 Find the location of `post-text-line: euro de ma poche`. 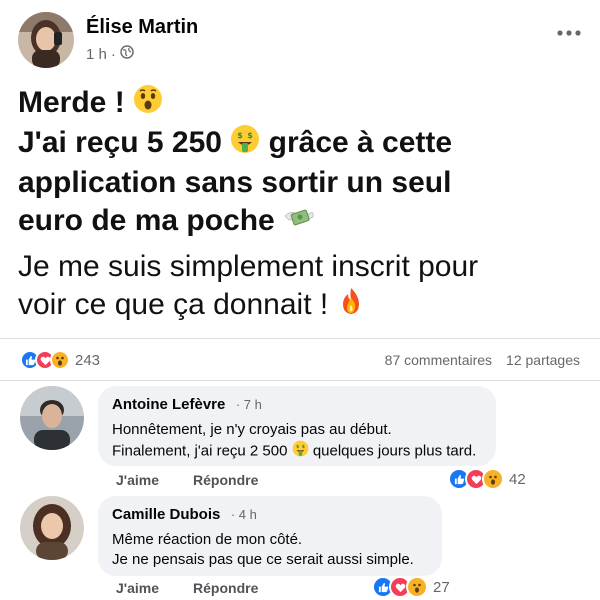

post-text-line: euro de ma poche is located at coordinates (301, 222).